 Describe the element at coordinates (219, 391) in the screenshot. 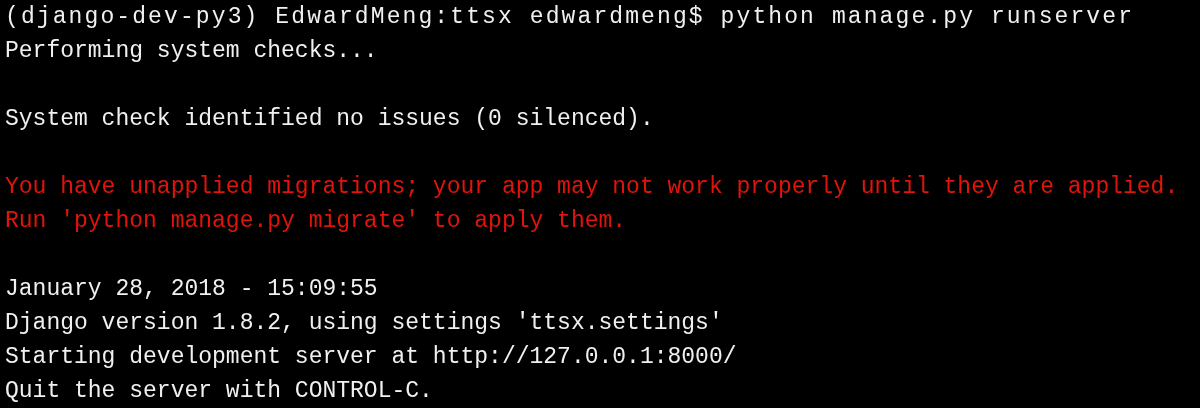

I see `output-line: Quit the server with CONTROL-C.` at that location.